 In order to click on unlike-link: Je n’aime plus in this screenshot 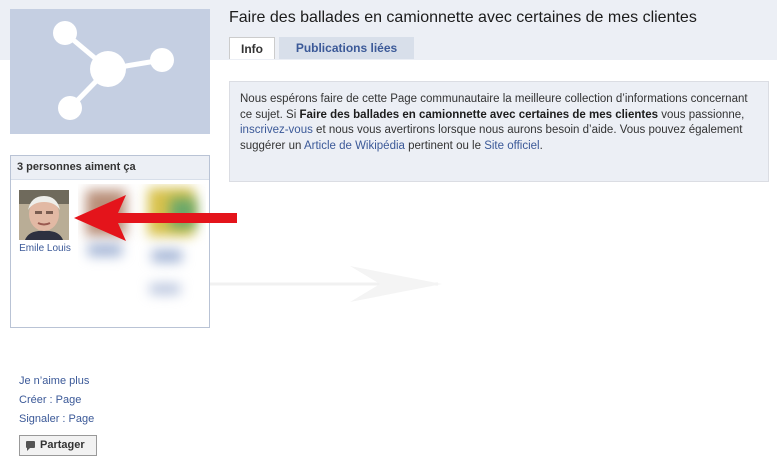, I will do `click(56, 381)`.